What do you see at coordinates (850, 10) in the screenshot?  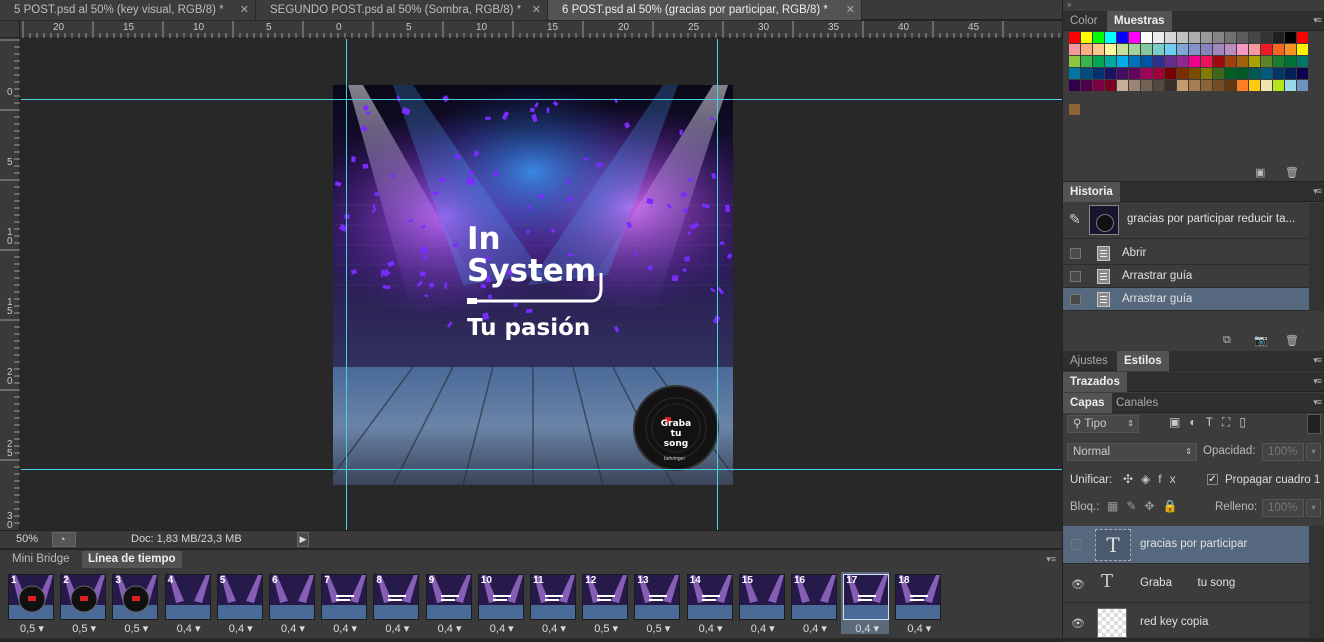 I see `close-icon: ✕` at bounding box center [850, 10].